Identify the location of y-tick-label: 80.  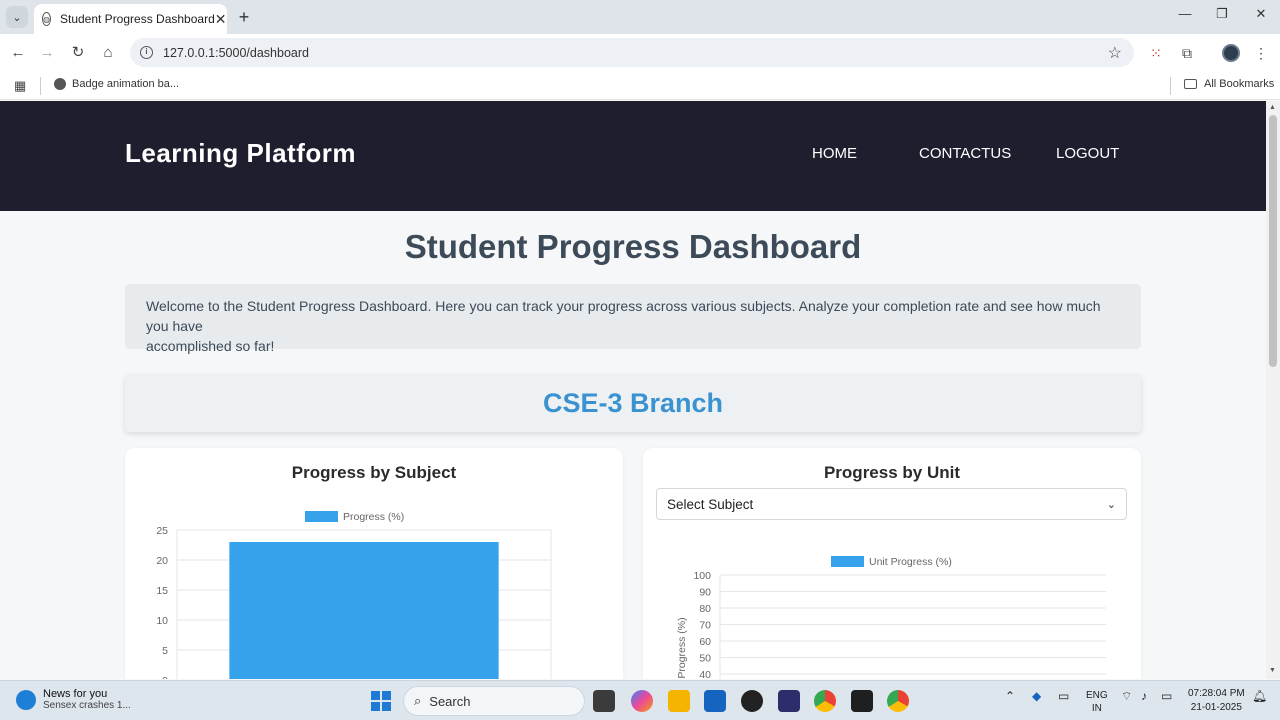
(705, 609).